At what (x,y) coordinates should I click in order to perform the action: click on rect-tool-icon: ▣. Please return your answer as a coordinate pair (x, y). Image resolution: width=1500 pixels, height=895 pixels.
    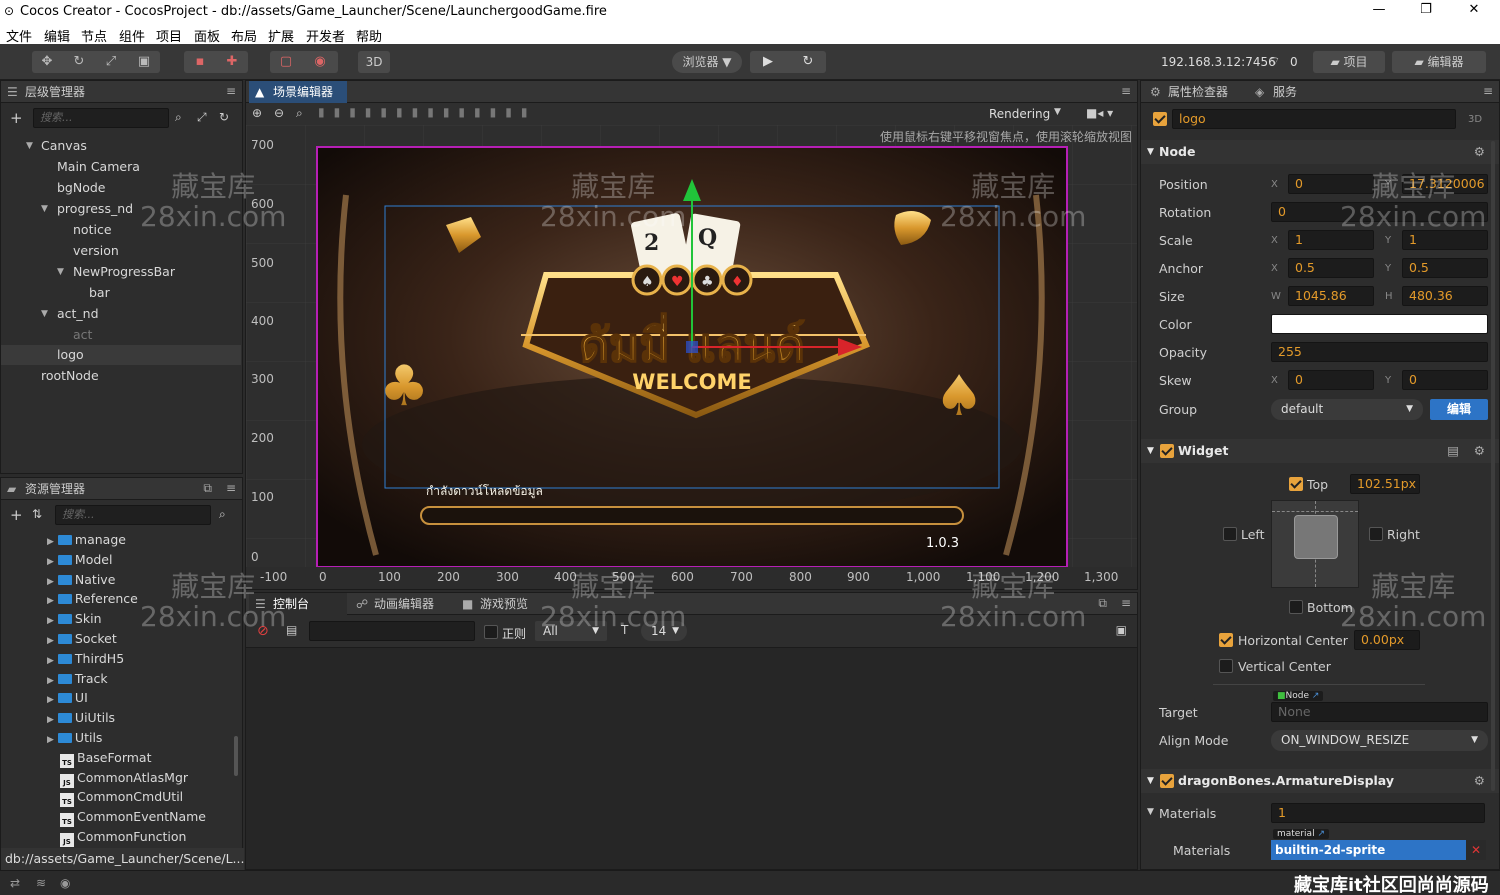
    Looking at the image, I should click on (144, 62).